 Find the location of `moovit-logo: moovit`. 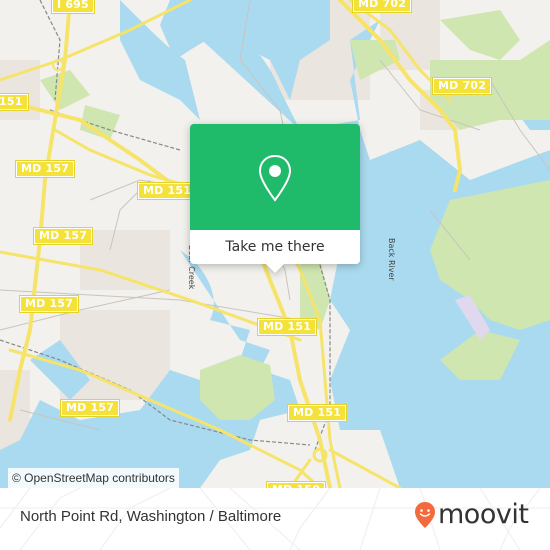

moovit-logo: moovit is located at coordinates (471, 514).